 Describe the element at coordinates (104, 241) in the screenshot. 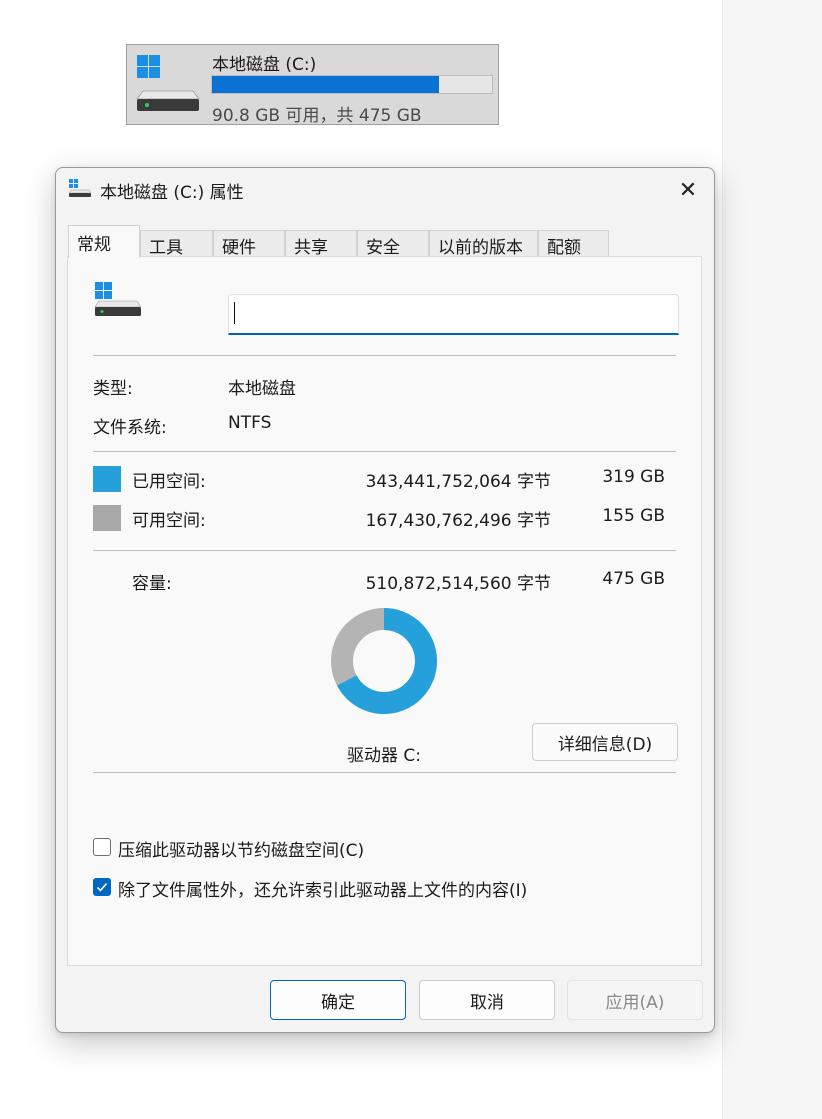

I see `tab-general: 常规` at that location.